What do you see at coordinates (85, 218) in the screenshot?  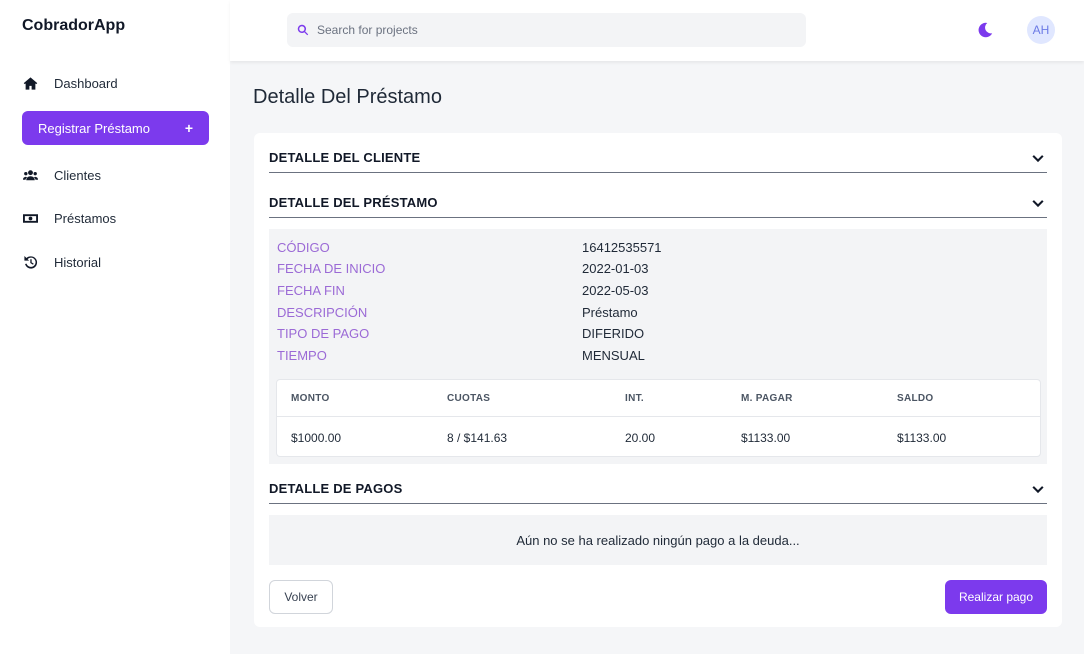 I see `sidebar-item-label: Préstamos` at bounding box center [85, 218].